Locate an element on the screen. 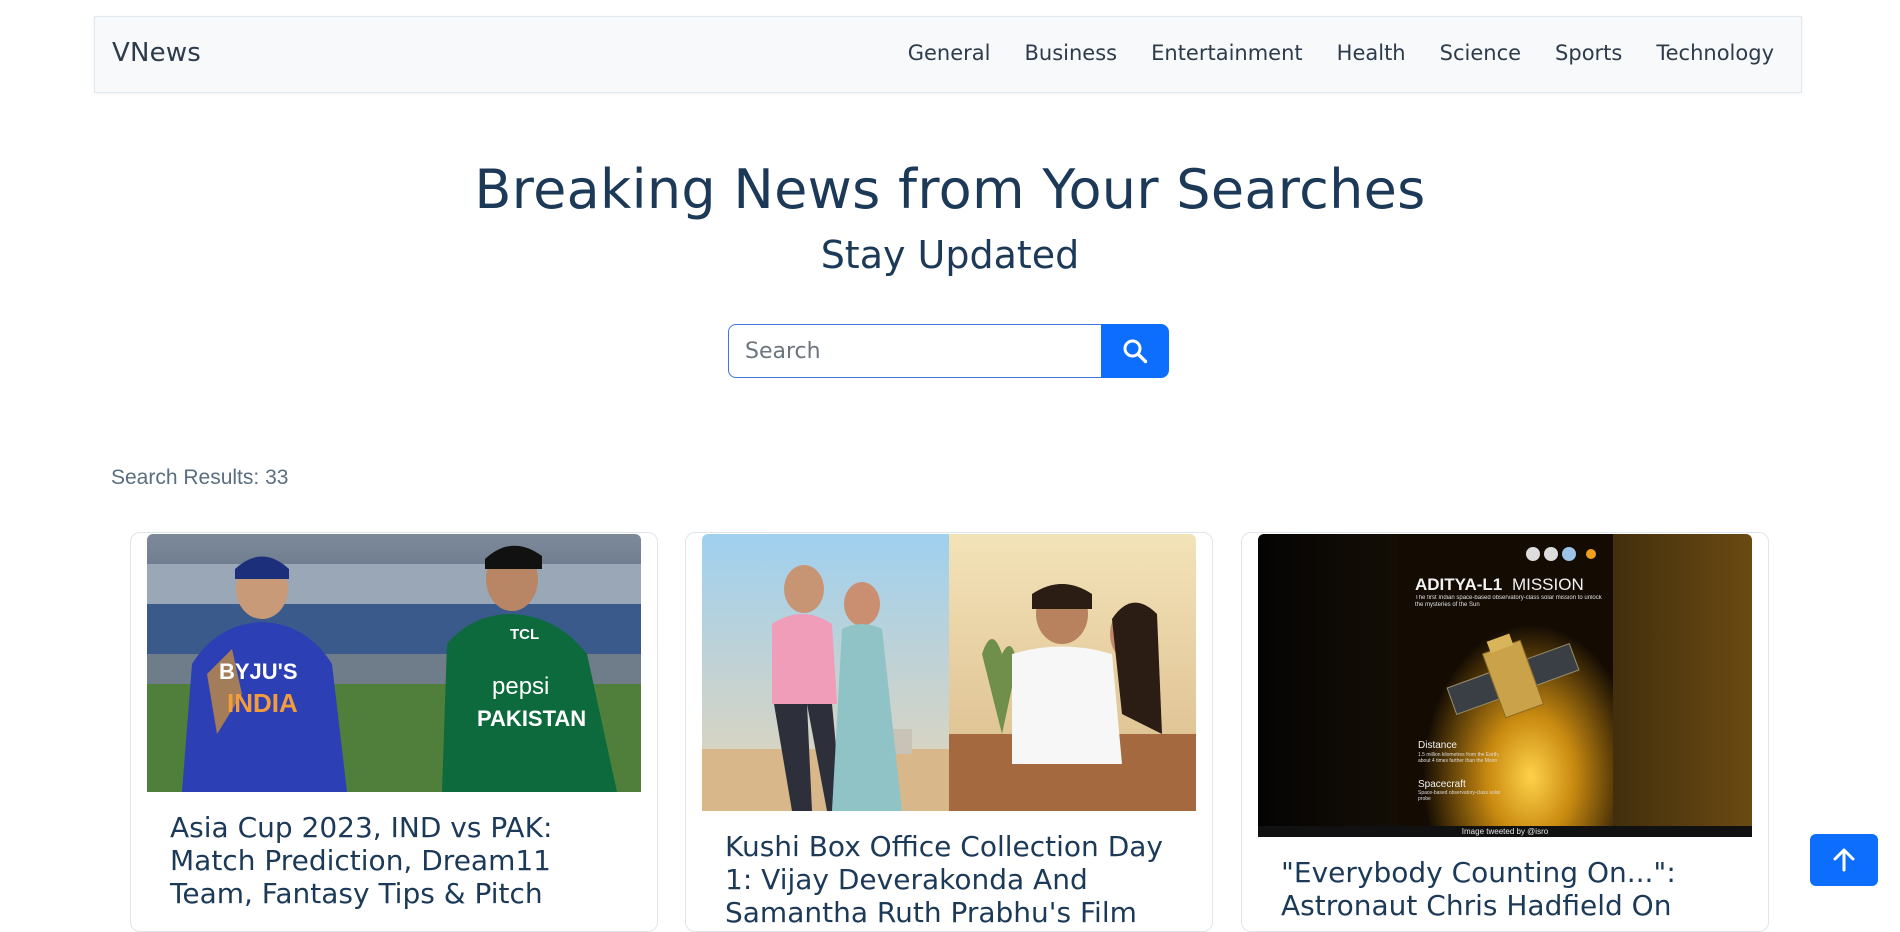  nav-link-general: General is located at coordinates (949, 53).